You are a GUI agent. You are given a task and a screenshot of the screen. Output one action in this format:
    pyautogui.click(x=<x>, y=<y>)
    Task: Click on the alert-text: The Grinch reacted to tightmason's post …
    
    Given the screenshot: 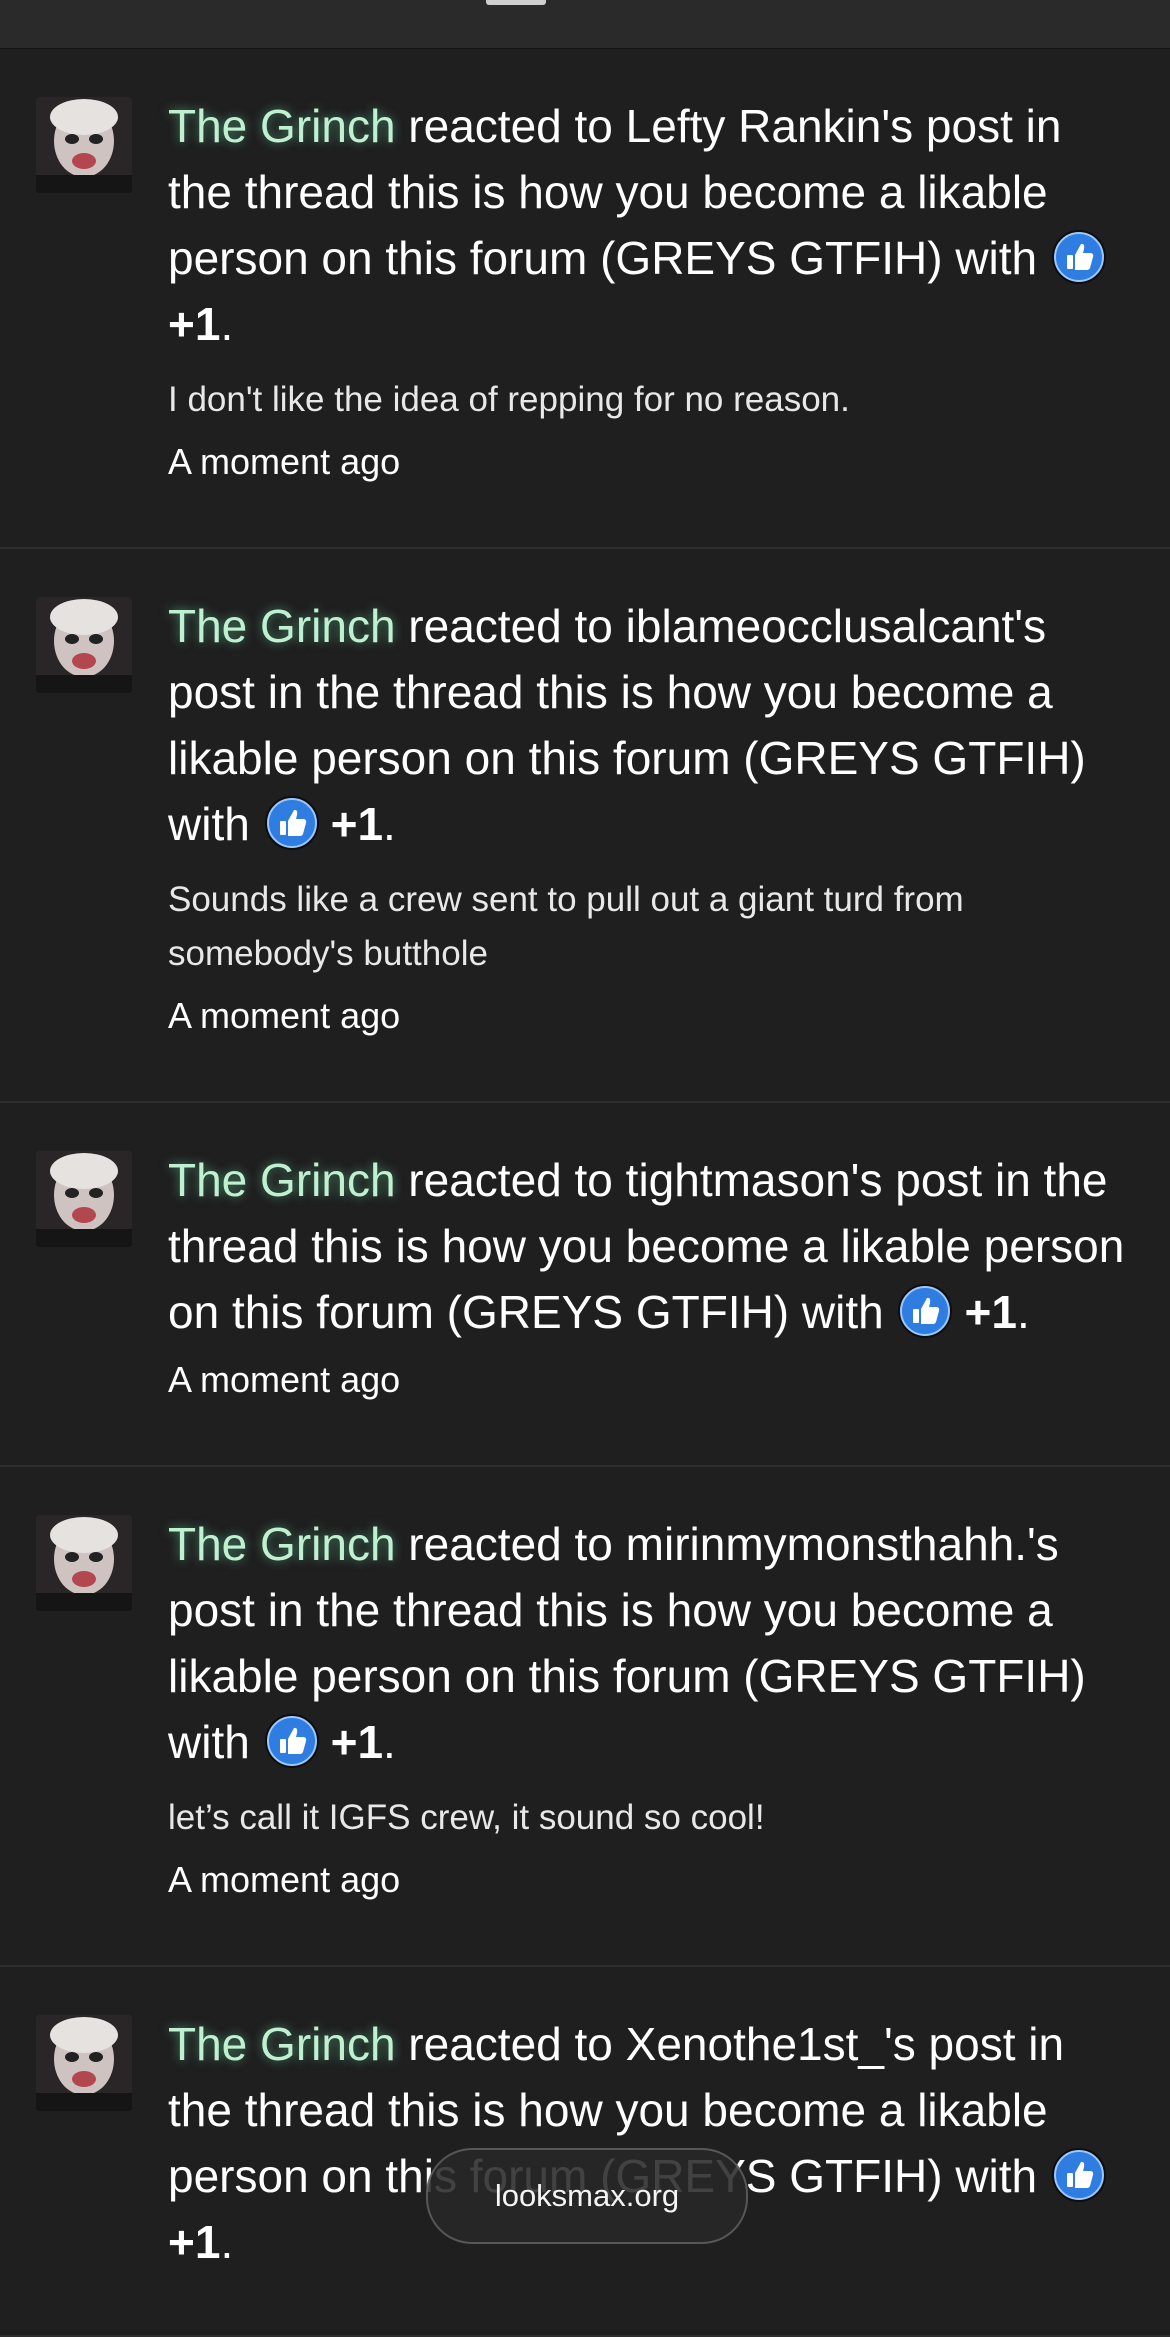 What is the action you would take?
    pyautogui.click(x=649, y=1246)
    